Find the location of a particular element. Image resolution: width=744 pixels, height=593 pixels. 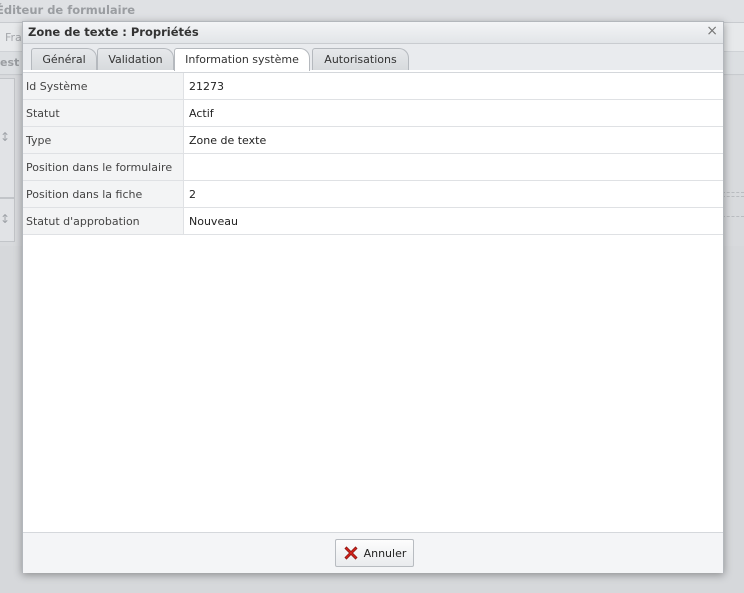

property-label: Statut is located at coordinates (103, 113).